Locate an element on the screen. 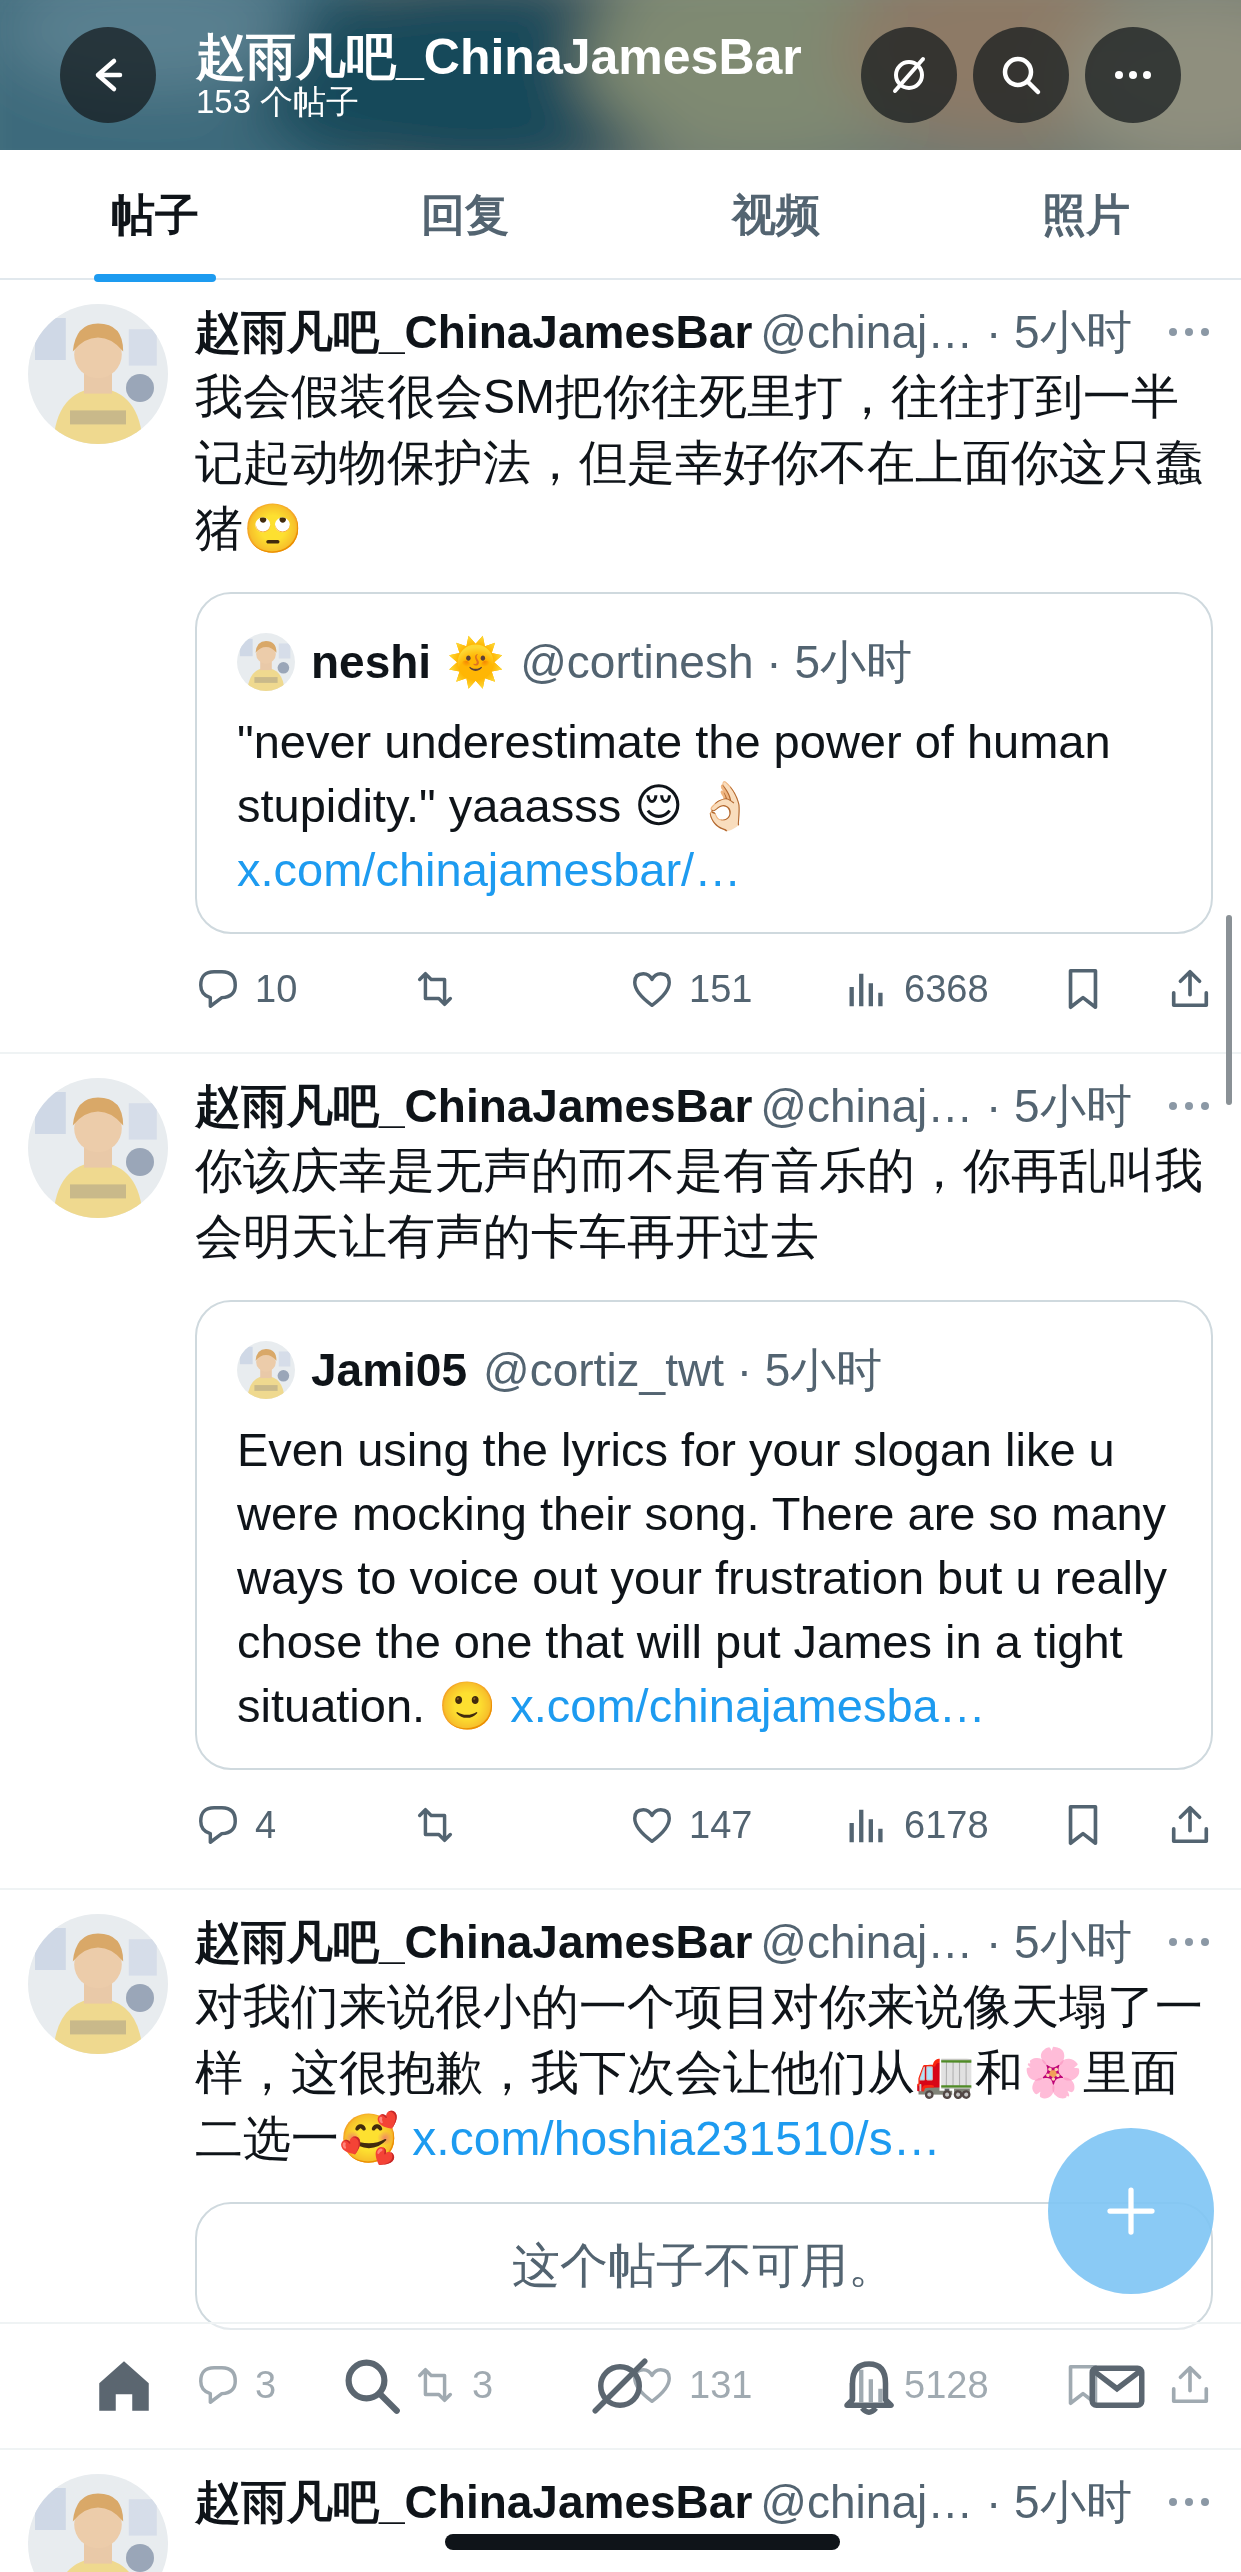 This screenshot has width=1241, height=2572. unavailable-notice: 这个帖子不可用。 is located at coordinates (704, 2266).